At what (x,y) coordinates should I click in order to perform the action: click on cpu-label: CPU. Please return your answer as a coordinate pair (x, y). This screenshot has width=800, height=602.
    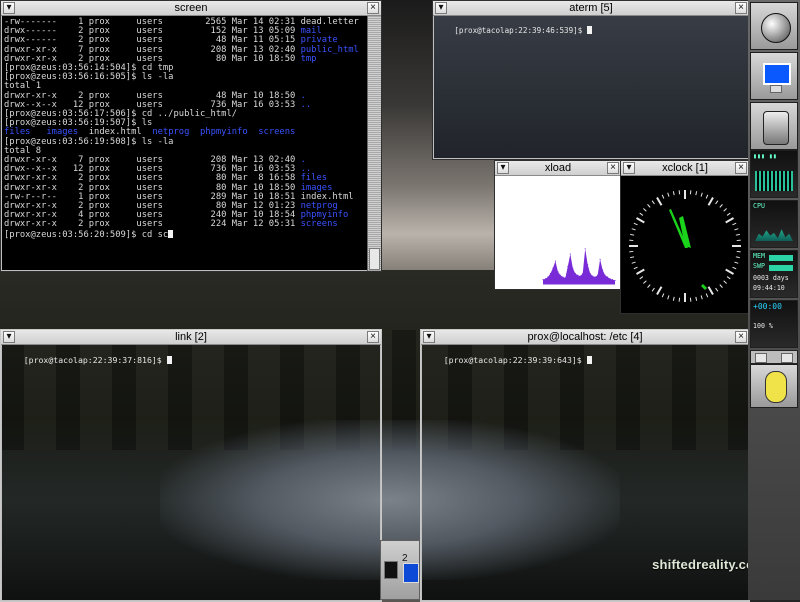
    Looking at the image, I should click on (774, 206).